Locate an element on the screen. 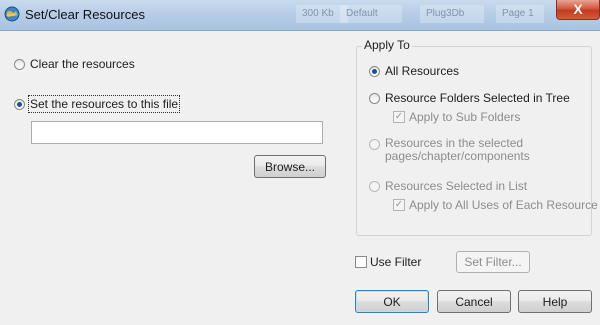 The width and height of the screenshot is (600, 325). all-resources-radio: All Resources is located at coordinates (414, 71).